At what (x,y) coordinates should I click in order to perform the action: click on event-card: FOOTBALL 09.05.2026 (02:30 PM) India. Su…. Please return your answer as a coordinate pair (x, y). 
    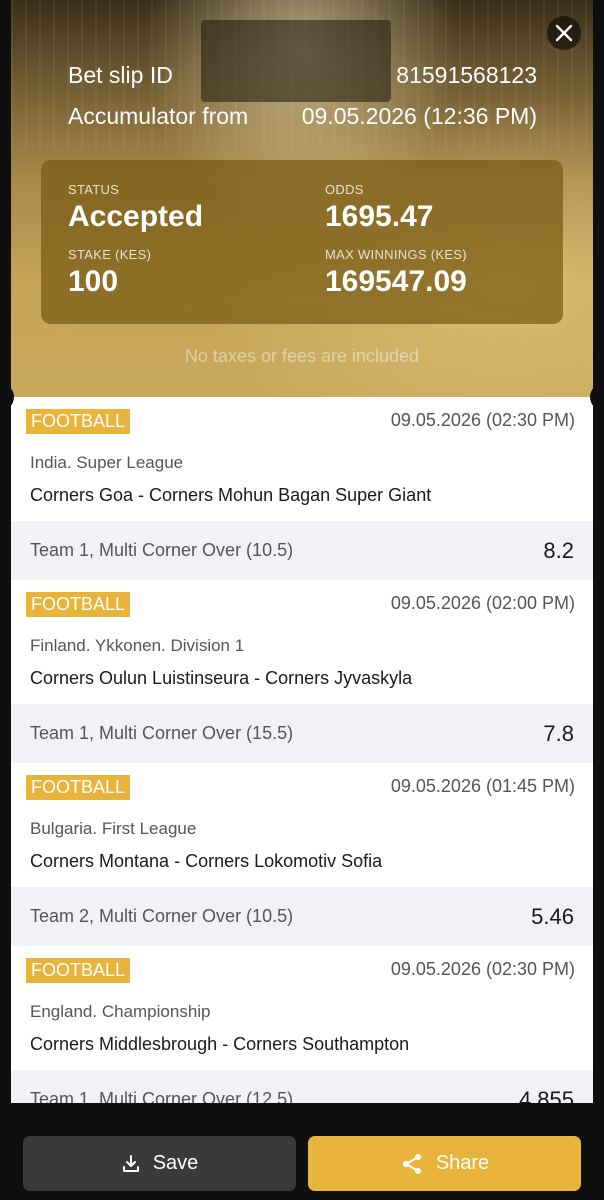
    Looking at the image, I should click on (302, 488).